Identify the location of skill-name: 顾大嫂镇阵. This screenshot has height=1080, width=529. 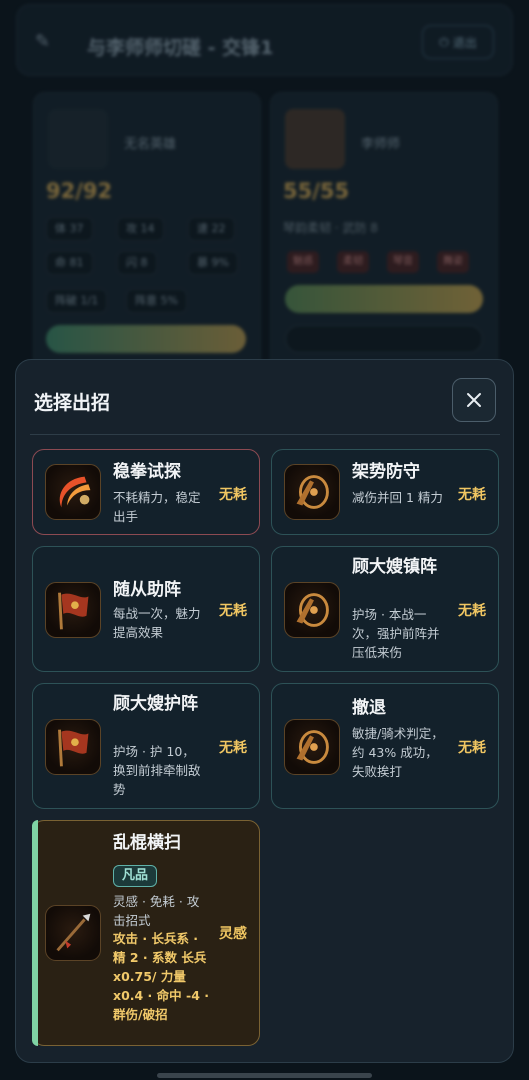
(394, 567).